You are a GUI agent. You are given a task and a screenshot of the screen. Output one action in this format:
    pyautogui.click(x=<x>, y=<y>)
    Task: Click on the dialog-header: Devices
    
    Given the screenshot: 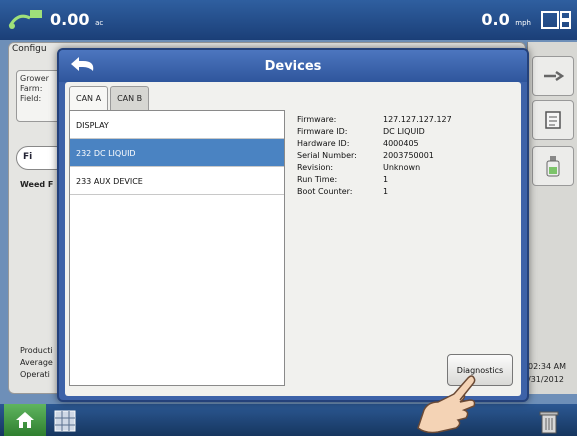 What is the action you would take?
    pyautogui.click(x=293, y=66)
    